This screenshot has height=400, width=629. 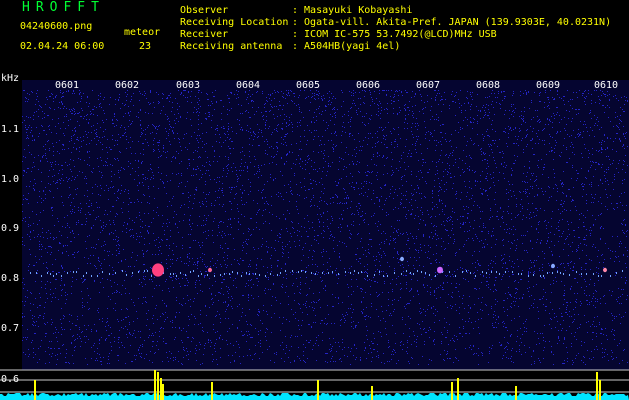 What do you see at coordinates (10, 129) in the screenshot?
I see `y-tick-1-1: 1.1` at bounding box center [10, 129].